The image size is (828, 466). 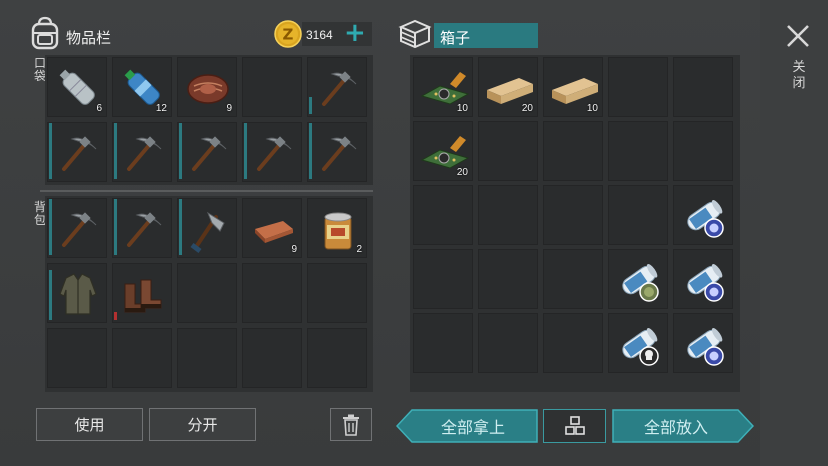 I want to click on split-button: 分开, so click(x=202, y=424).